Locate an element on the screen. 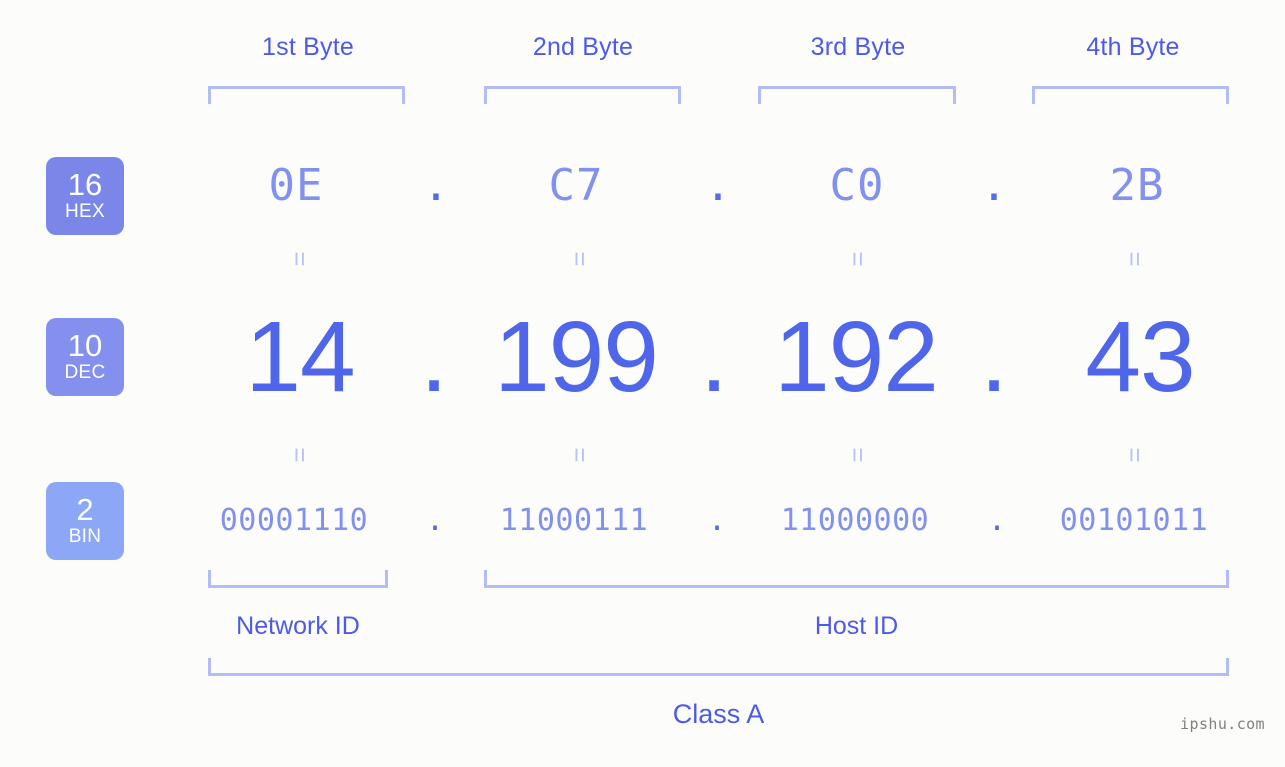  byte-bracket-3-icon is located at coordinates (857, 95).